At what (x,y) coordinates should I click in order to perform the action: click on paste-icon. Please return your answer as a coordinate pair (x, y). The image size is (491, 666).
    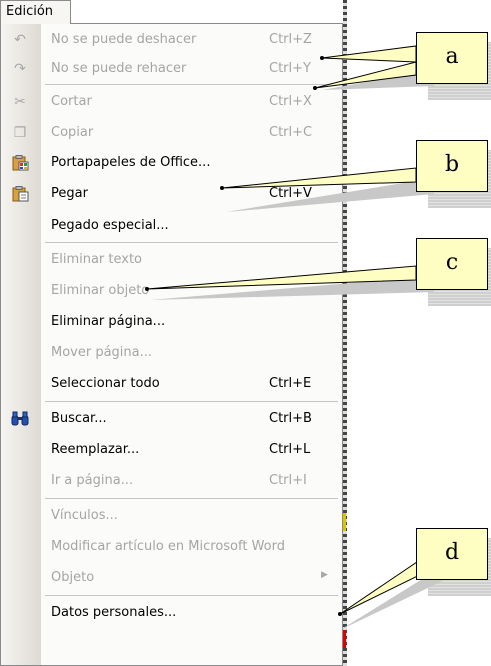
    Looking at the image, I should click on (20, 194).